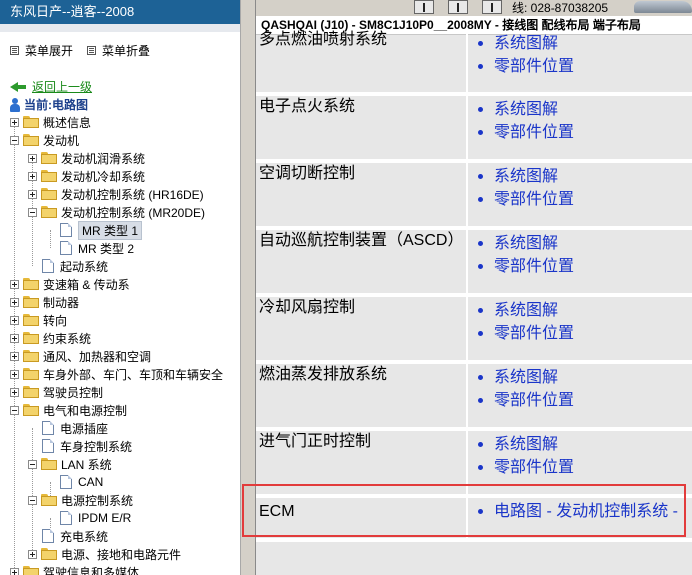  What do you see at coordinates (41, 50) in the screenshot?
I see `menu-expand-button: 菜单展开` at bounding box center [41, 50].